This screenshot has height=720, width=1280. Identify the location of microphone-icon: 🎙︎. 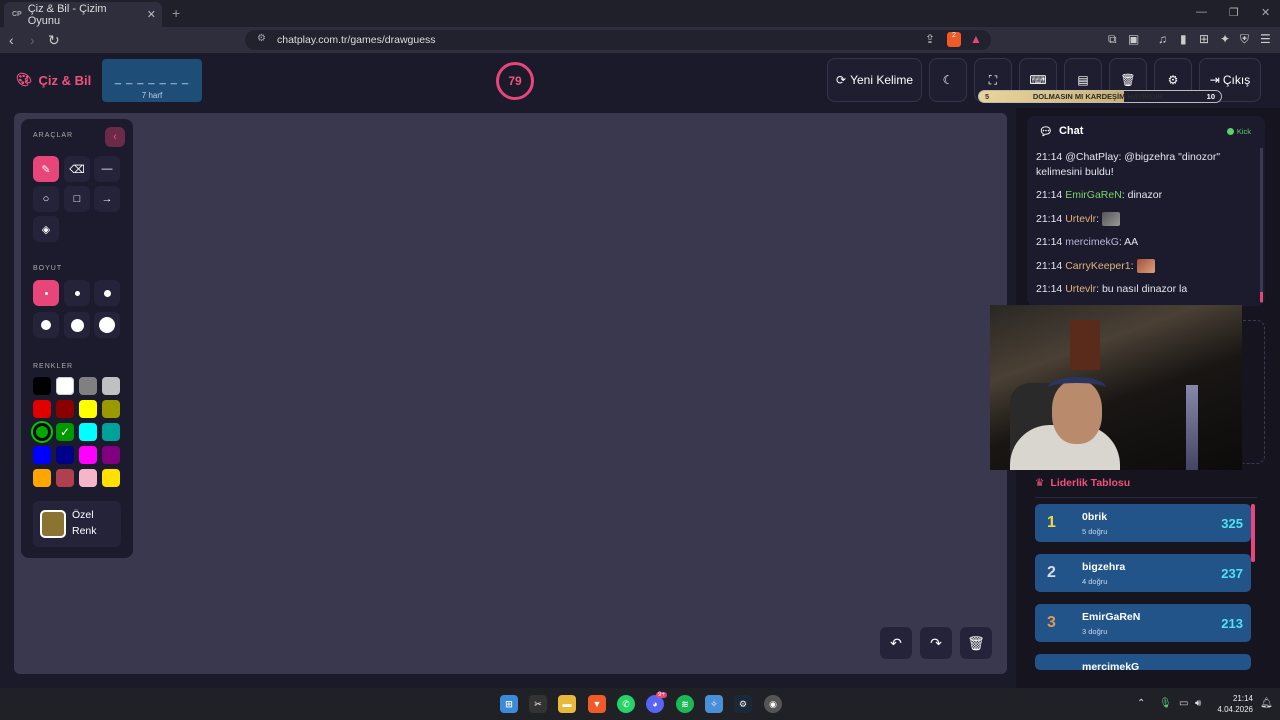
(1165, 703).